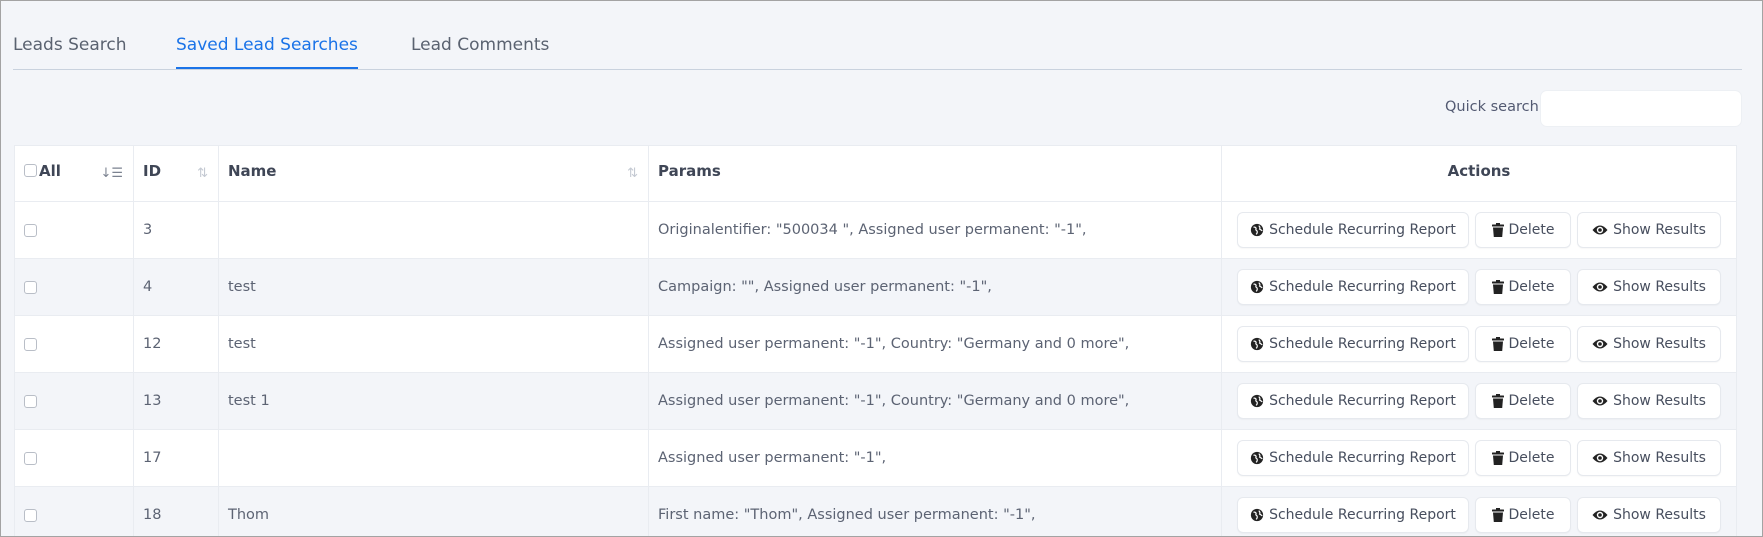 The width and height of the screenshot is (1763, 537). Describe the element at coordinates (433, 287) in the screenshot. I see `row-name: test` at that location.